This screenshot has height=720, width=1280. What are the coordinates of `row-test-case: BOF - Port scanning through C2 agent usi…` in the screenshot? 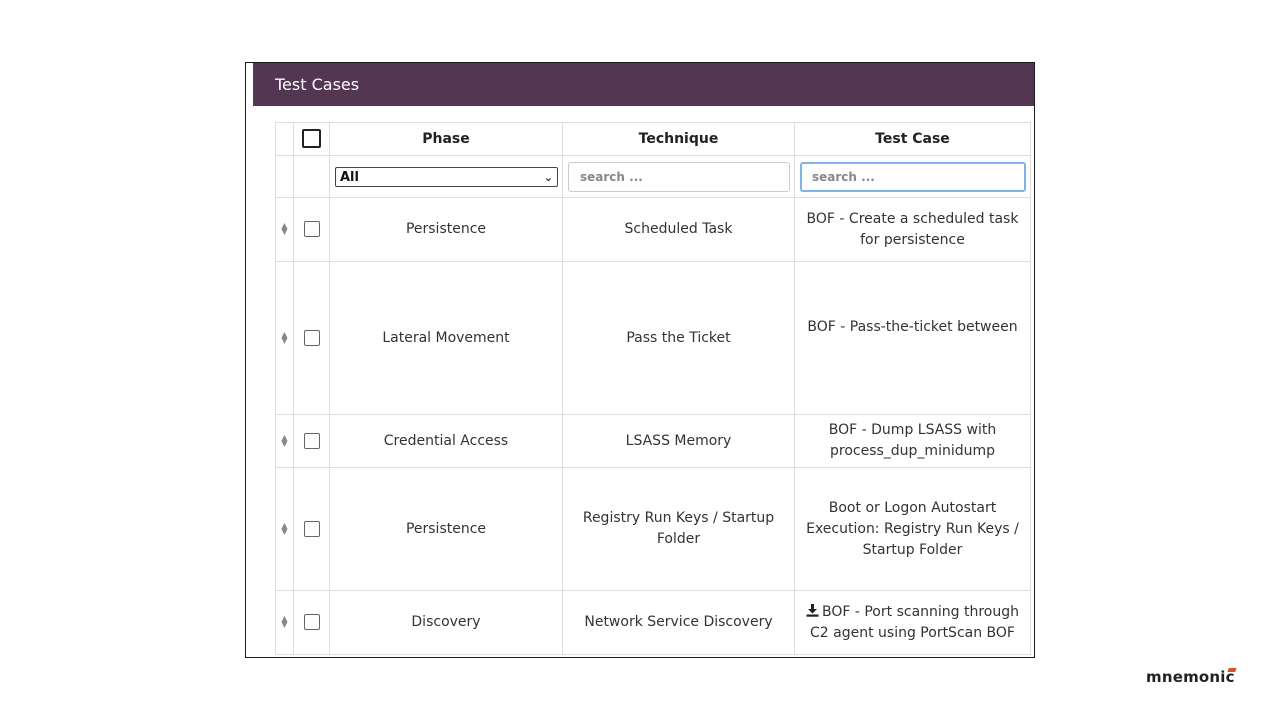 It's located at (914, 622).